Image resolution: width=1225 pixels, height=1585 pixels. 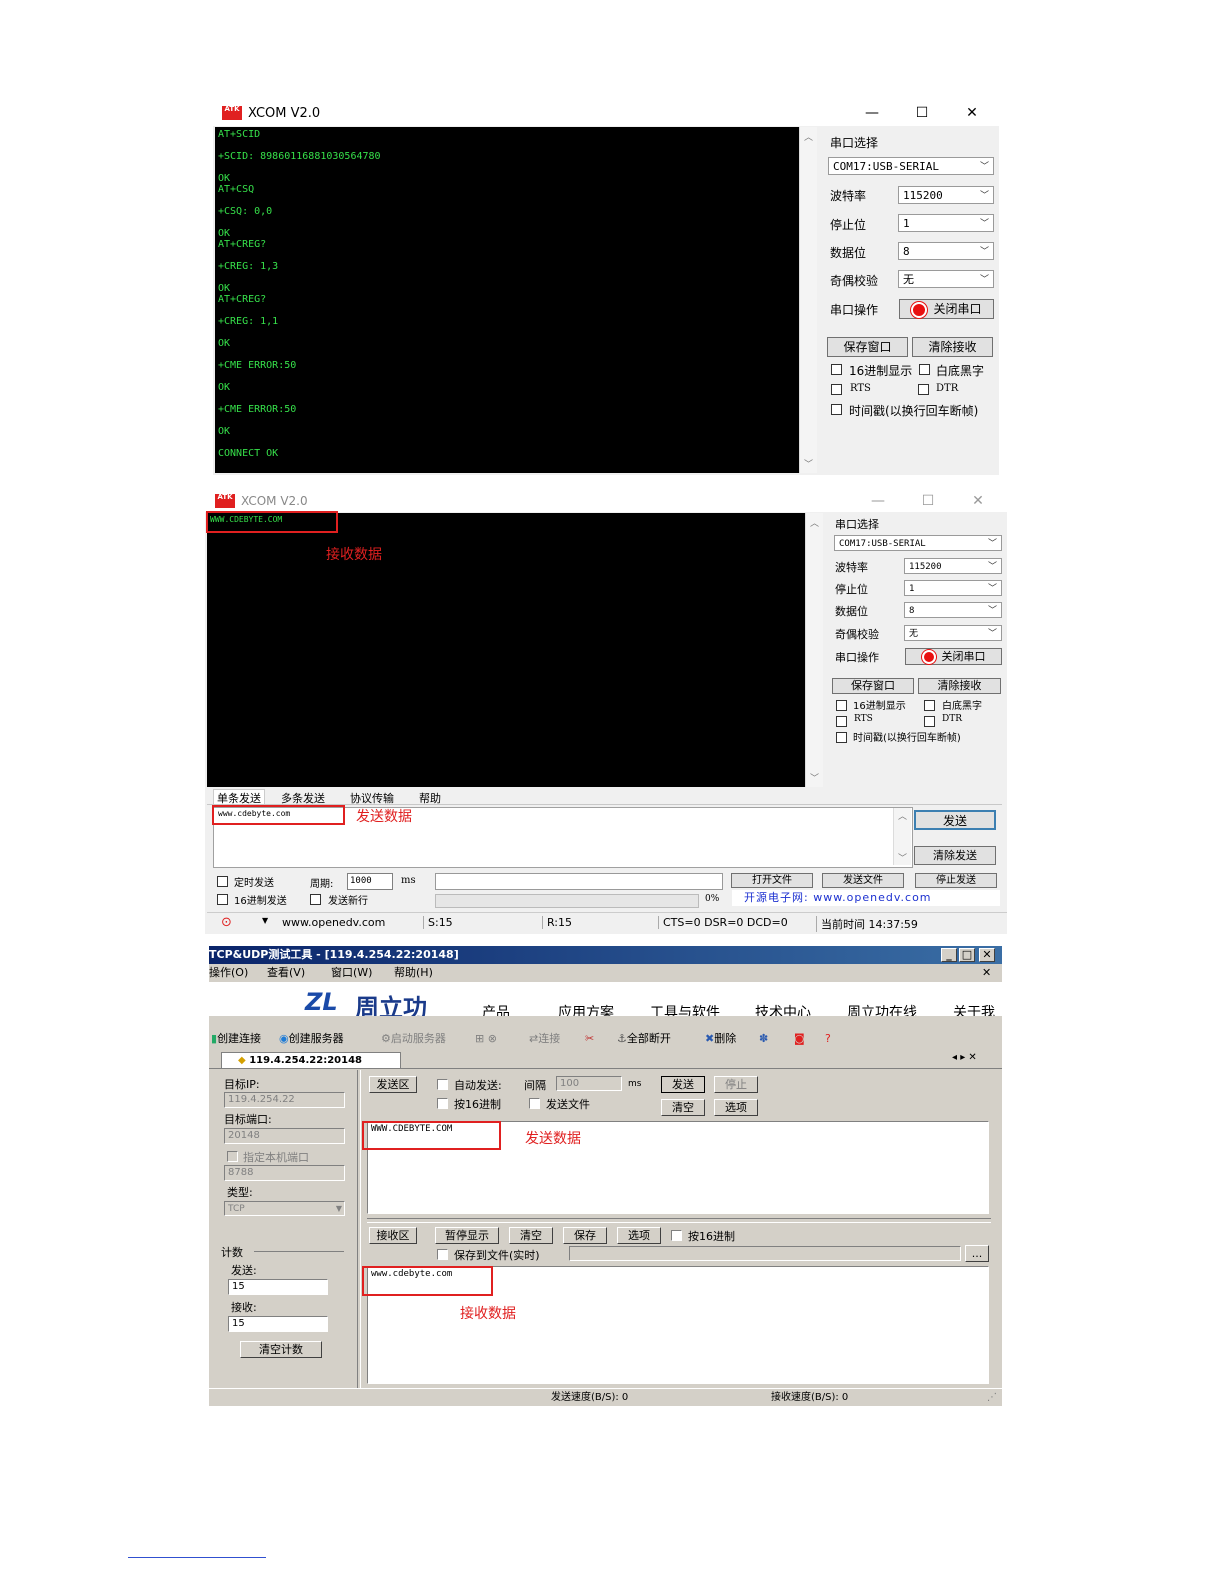 I want to click on close-port-button: 关闭串口, so click(x=946, y=309).